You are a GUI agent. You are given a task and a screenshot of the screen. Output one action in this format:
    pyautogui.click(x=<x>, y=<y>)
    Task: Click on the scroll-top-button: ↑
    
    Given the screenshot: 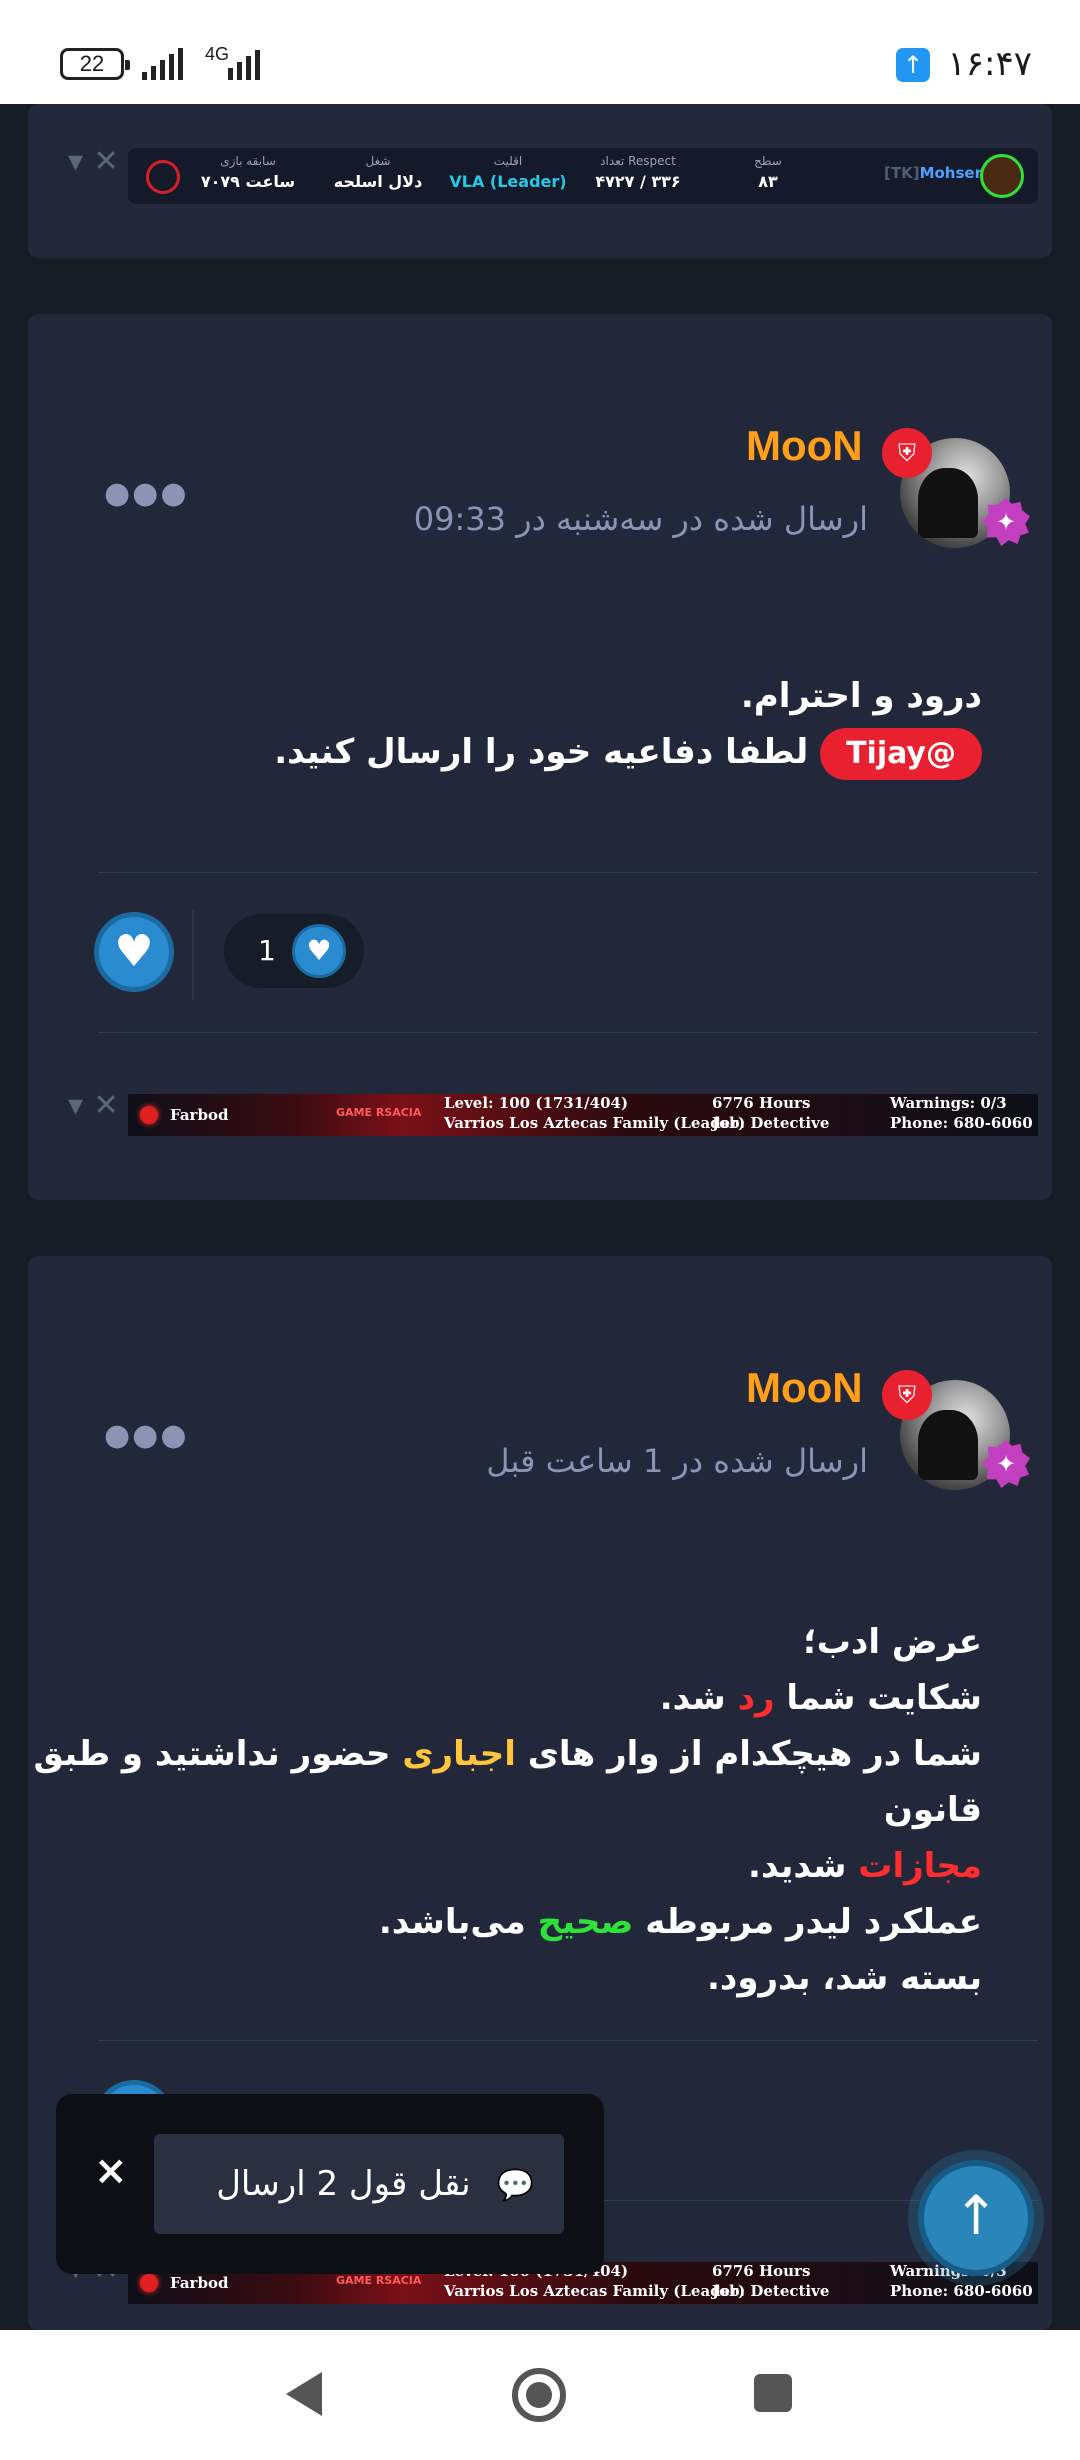 What is the action you would take?
    pyautogui.click(x=976, y=2218)
    